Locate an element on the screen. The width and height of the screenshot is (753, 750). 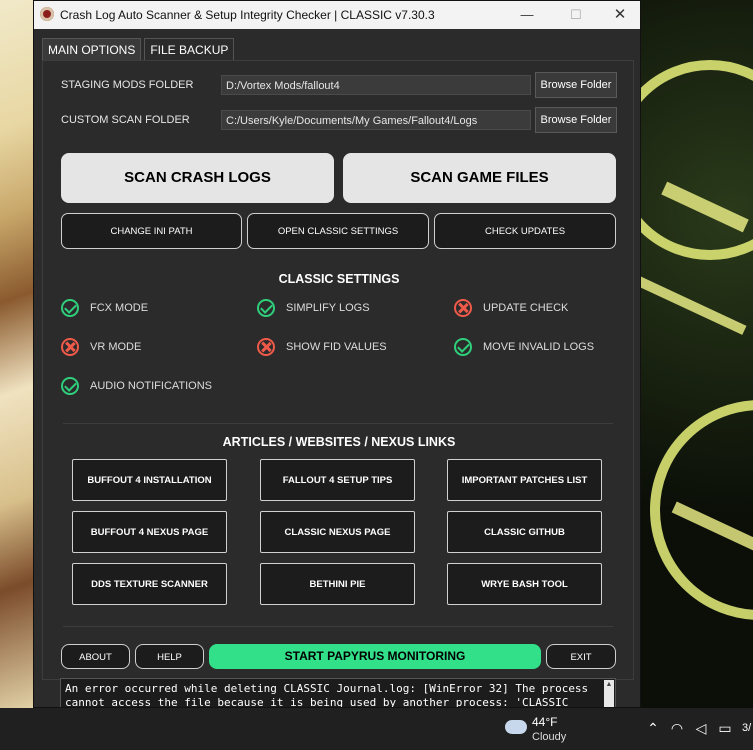
staging-folder-label: STAGING MODS FOLDER is located at coordinates (127, 85).